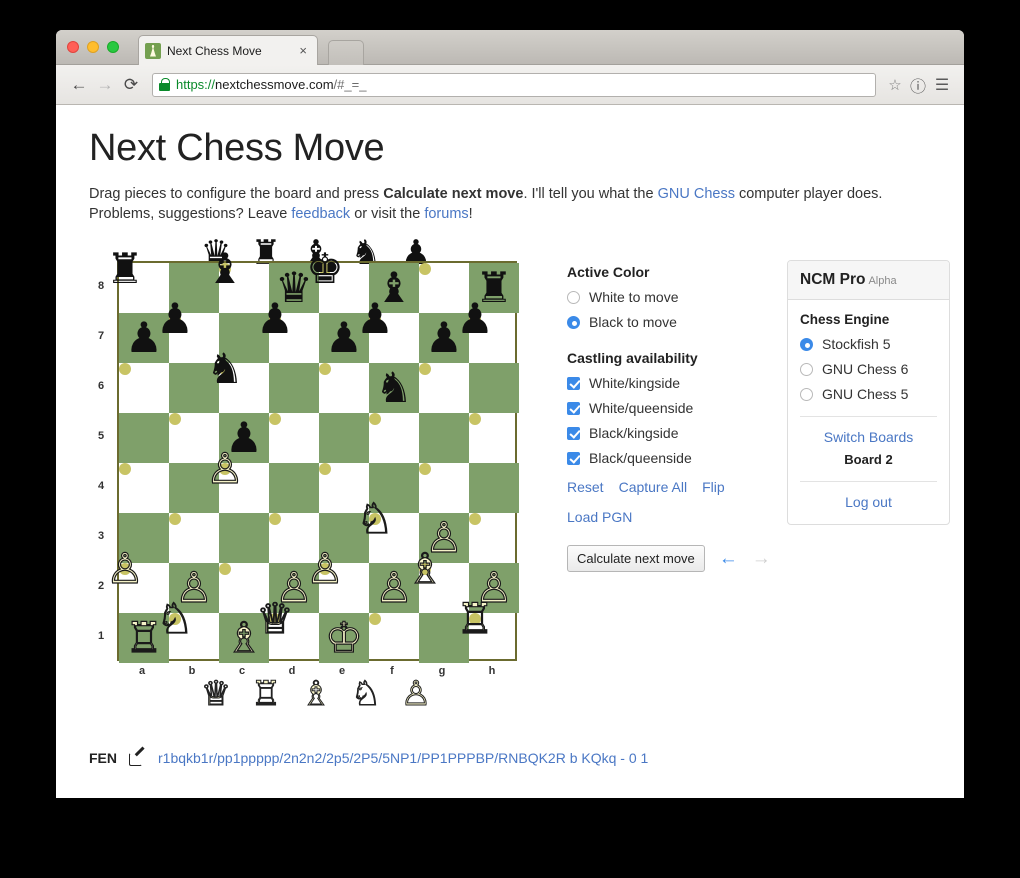 The height and width of the screenshot is (878, 1020). I want to click on board-square-g2: ♗, so click(425, 568).